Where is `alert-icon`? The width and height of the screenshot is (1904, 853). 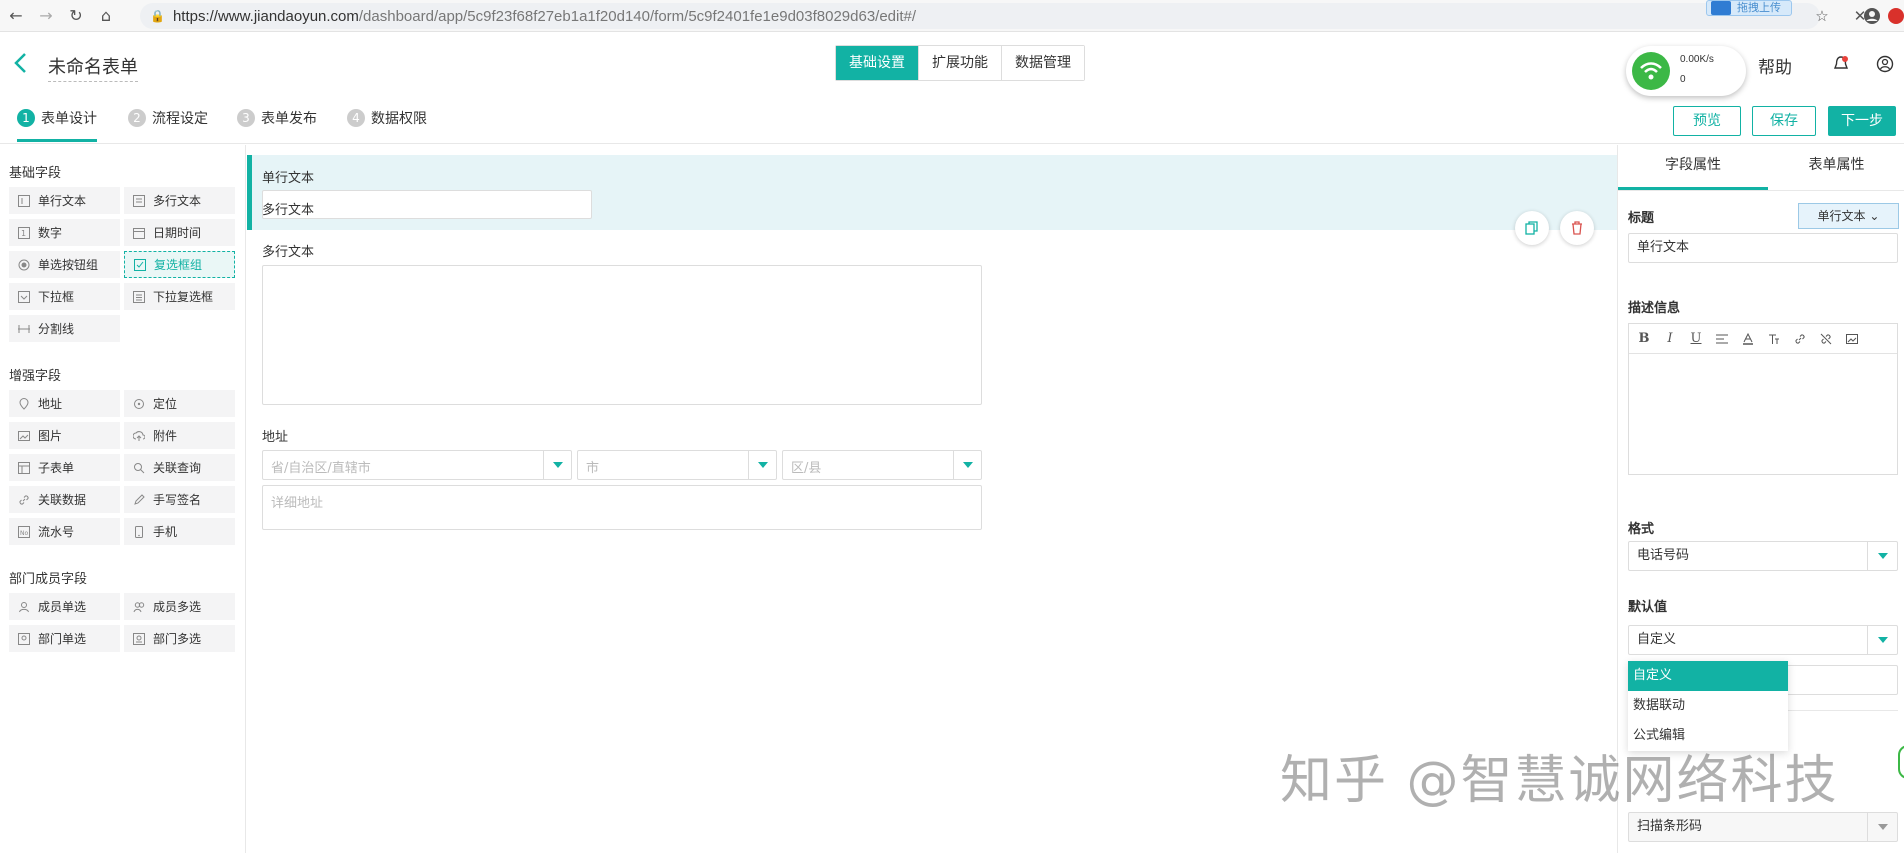
alert-icon is located at coordinates (1895, 16).